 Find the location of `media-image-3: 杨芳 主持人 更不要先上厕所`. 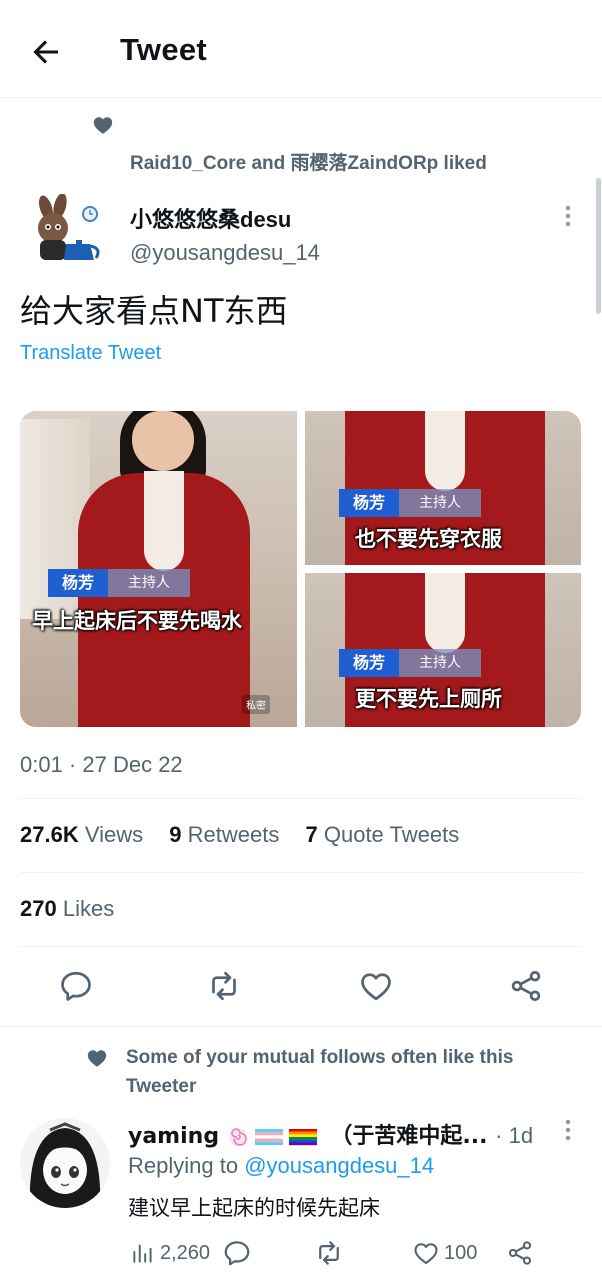

media-image-3: 杨芳 主持人 更不要先上厕所 is located at coordinates (443, 650).